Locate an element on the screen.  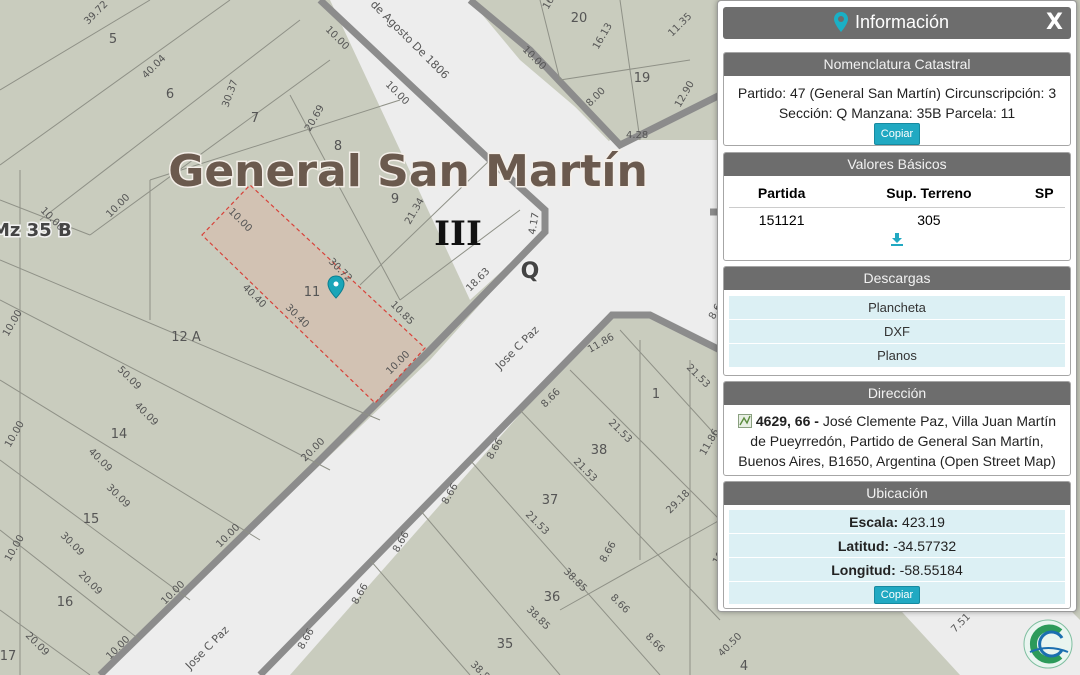
section-label: Q is located at coordinates (530, 271).